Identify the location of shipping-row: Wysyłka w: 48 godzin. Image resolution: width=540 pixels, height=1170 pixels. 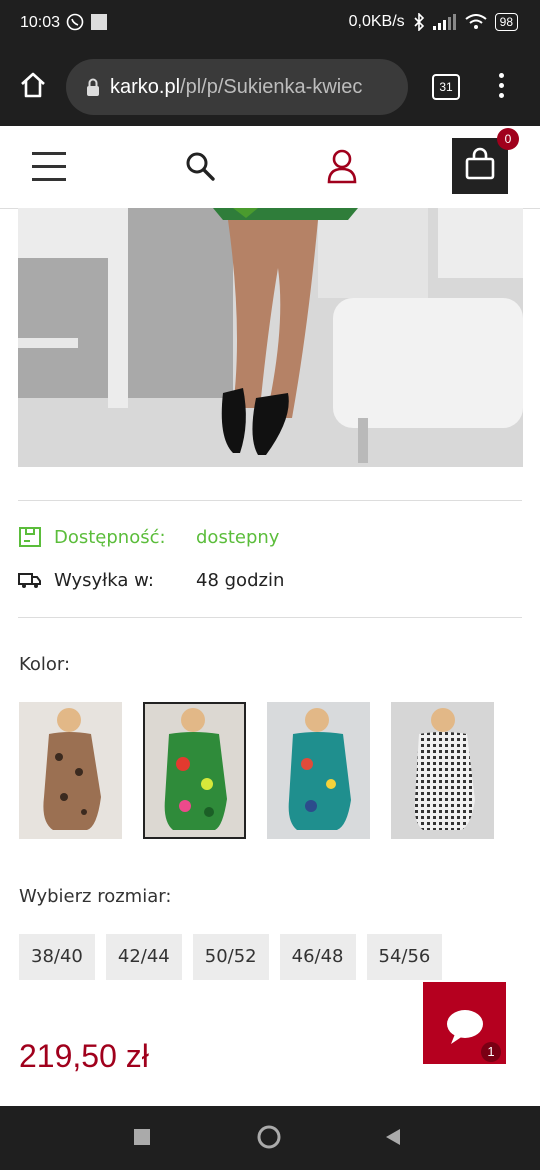
(151, 580).